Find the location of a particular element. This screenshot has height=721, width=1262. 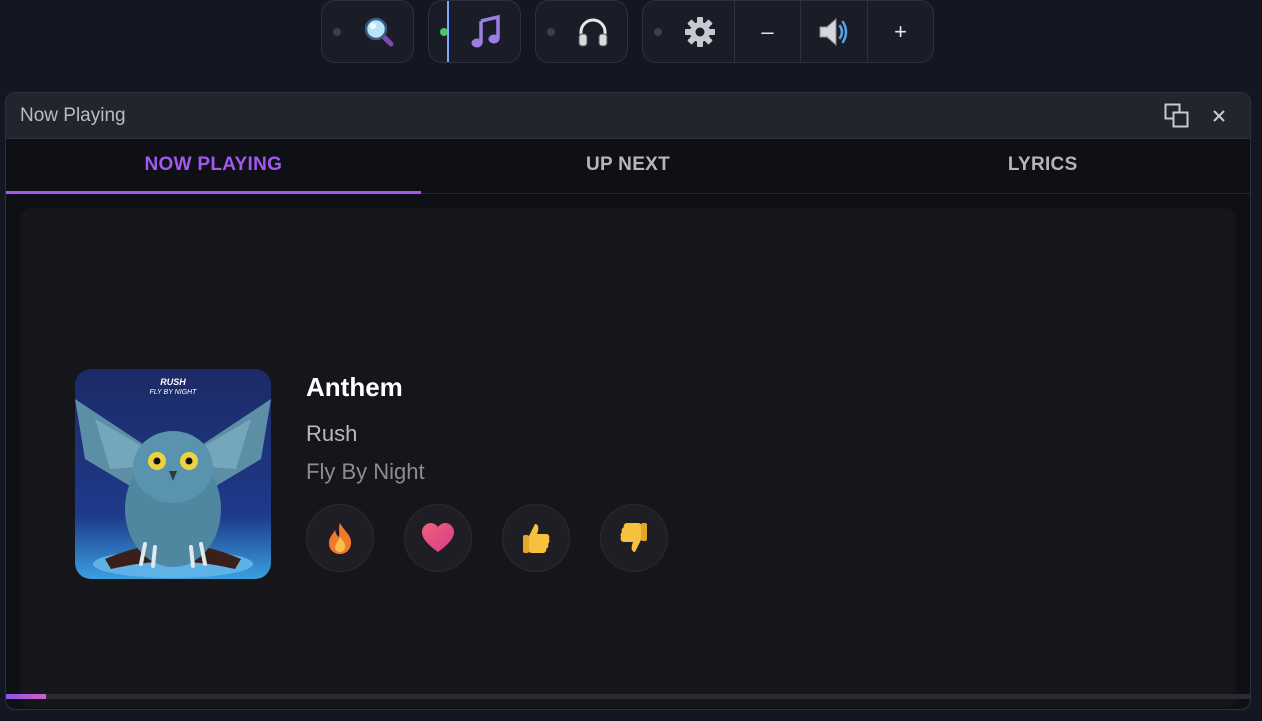

active-indicator is located at coordinates (448, 31).